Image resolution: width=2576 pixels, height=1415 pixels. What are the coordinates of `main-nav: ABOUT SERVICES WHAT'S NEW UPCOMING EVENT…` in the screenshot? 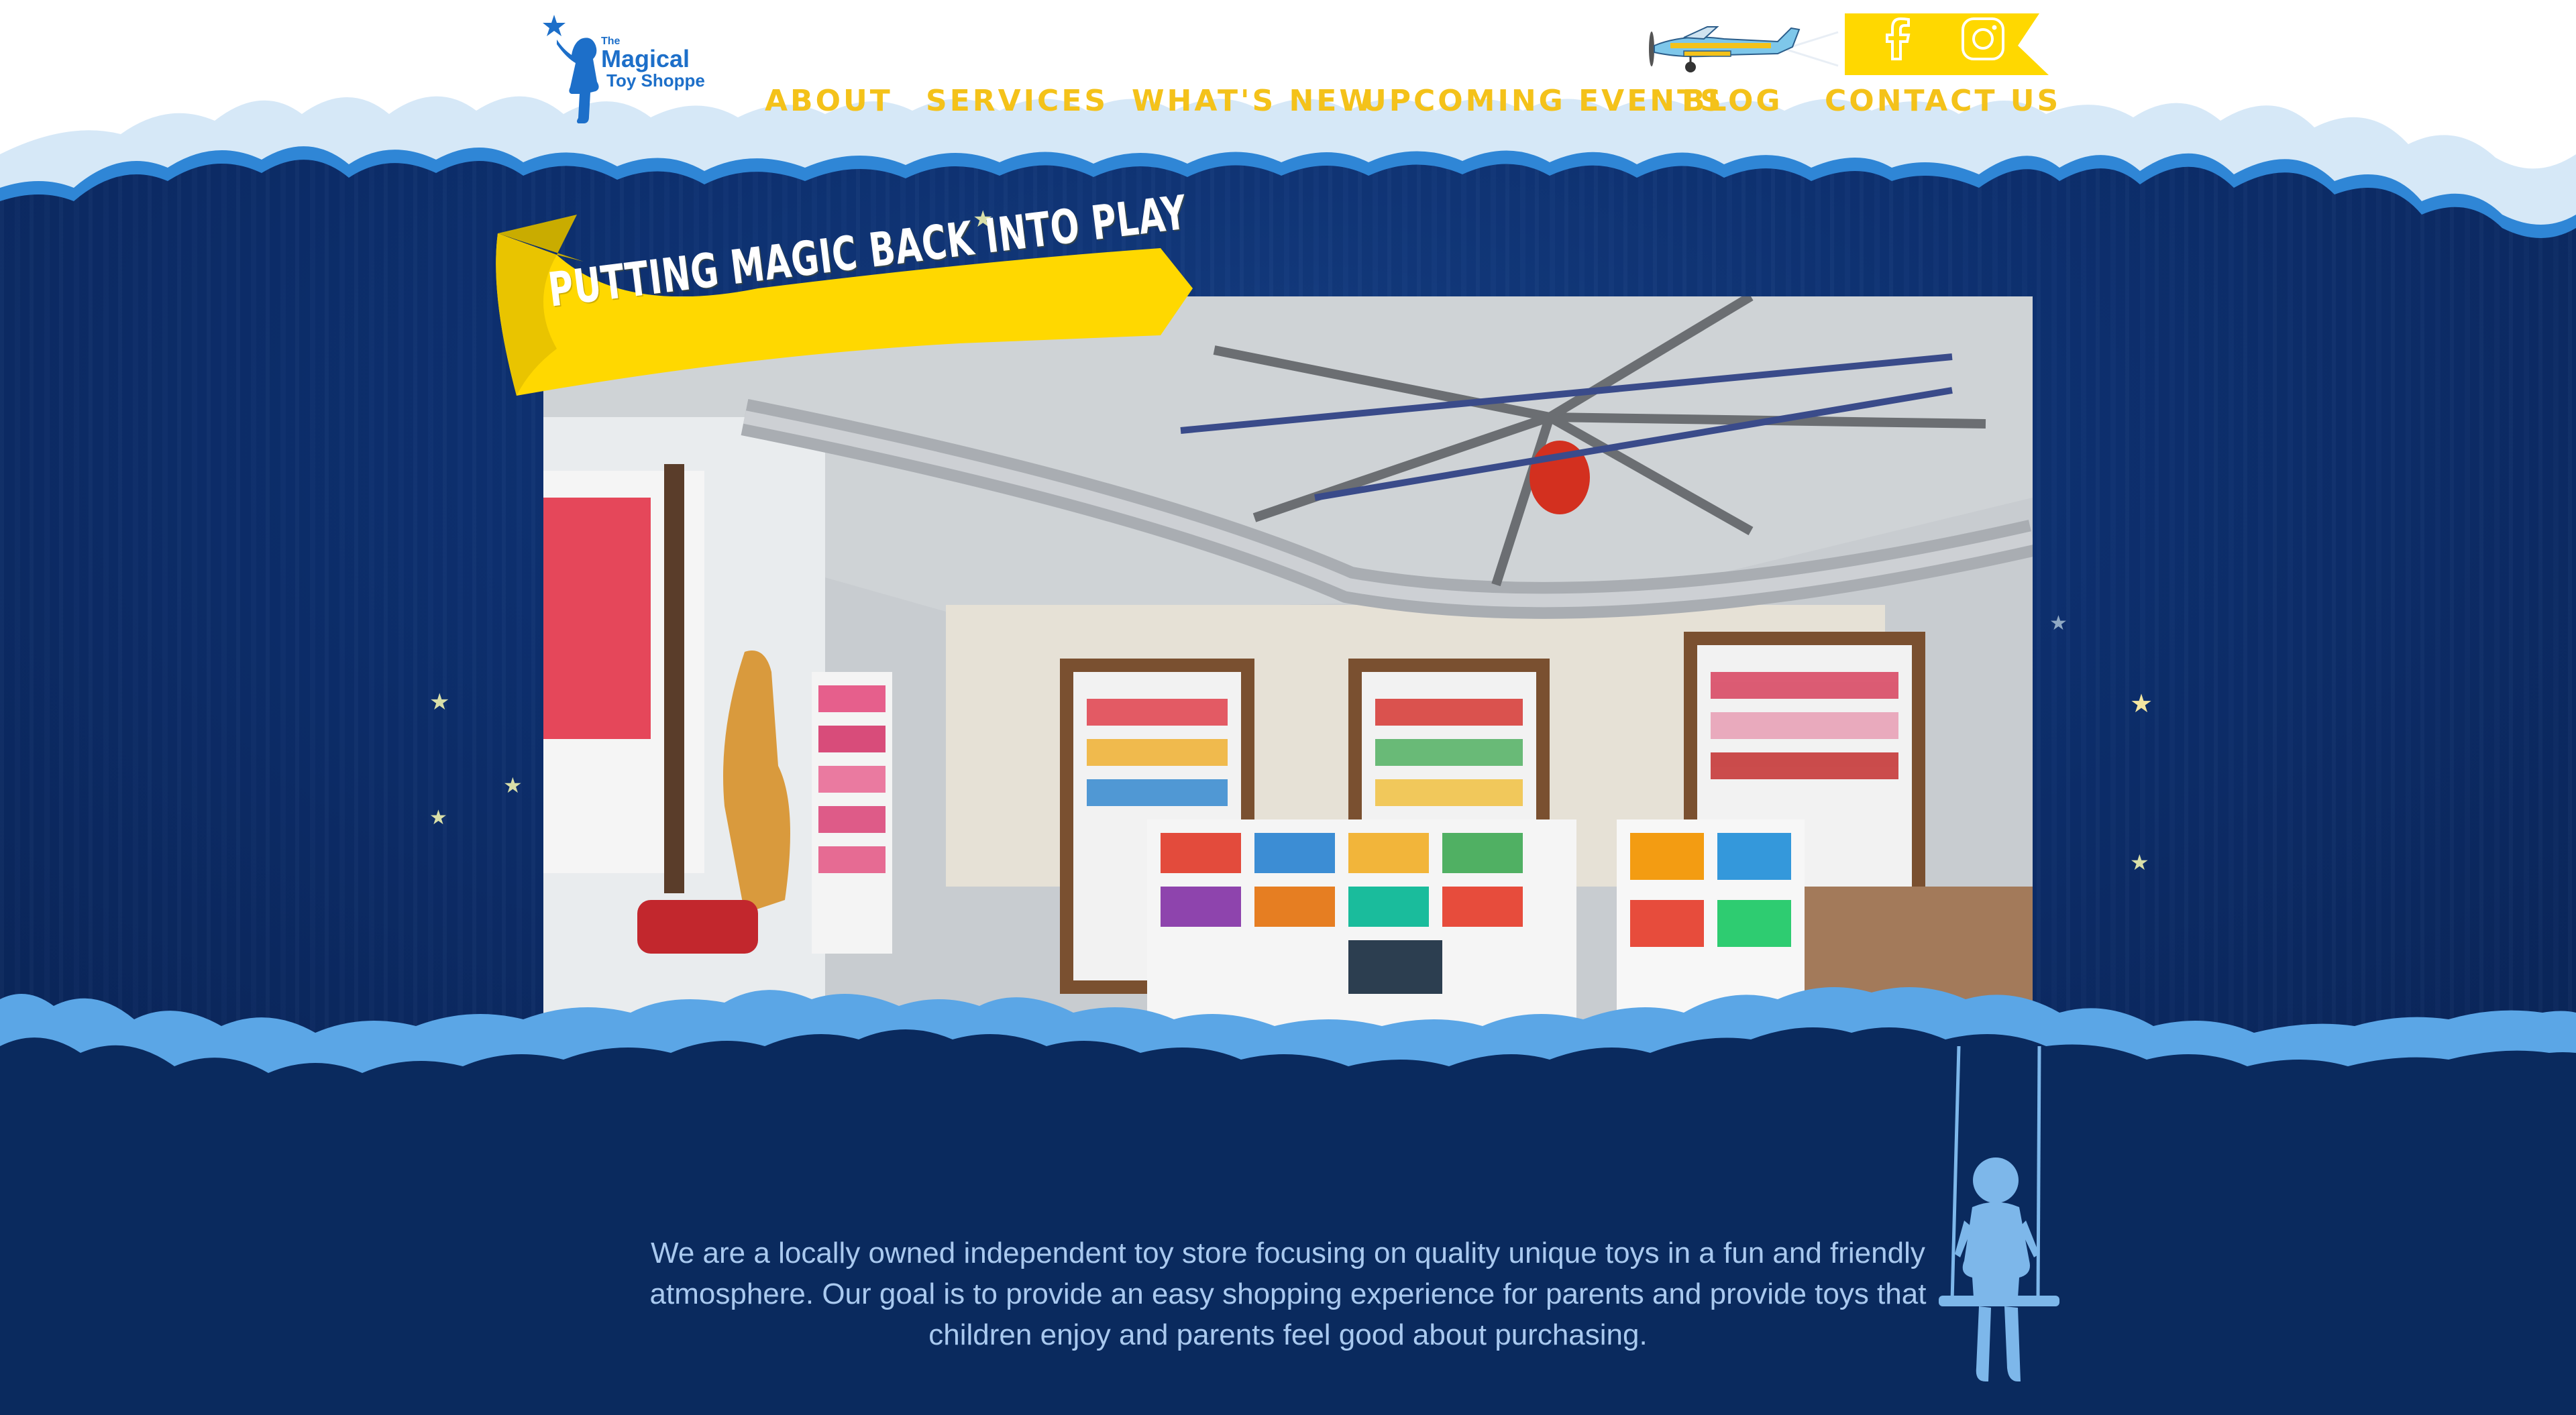 It's located at (1411, 101).